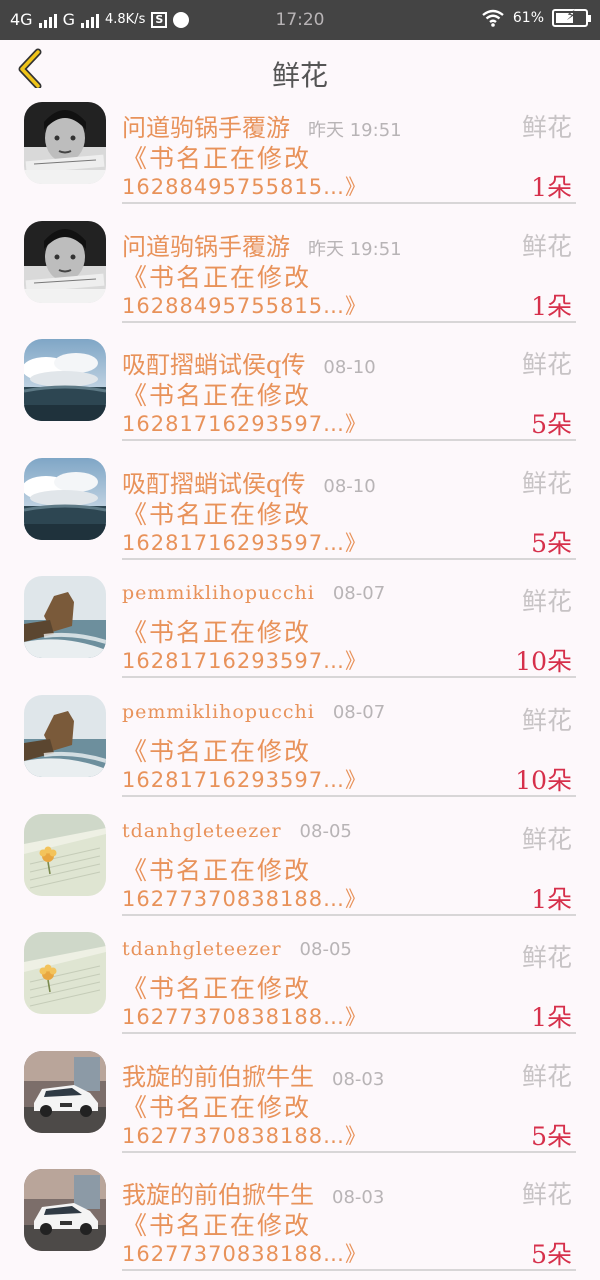 The image size is (600, 1280). What do you see at coordinates (300, 20) in the screenshot?
I see `status-bar: 4G G 4.8K/s S 17:20 61% ⚡` at bounding box center [300, 20].